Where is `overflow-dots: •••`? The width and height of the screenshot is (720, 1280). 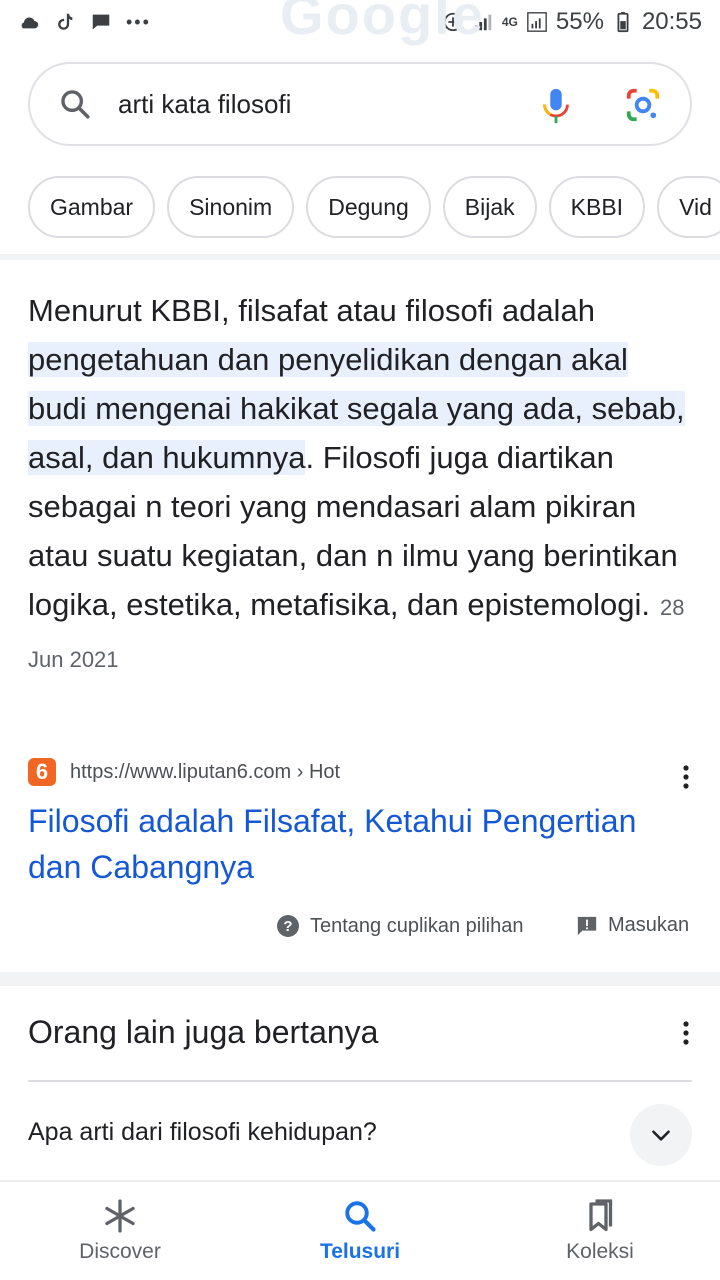 overflow-dots: ••• is located at coordinates (138, 21).